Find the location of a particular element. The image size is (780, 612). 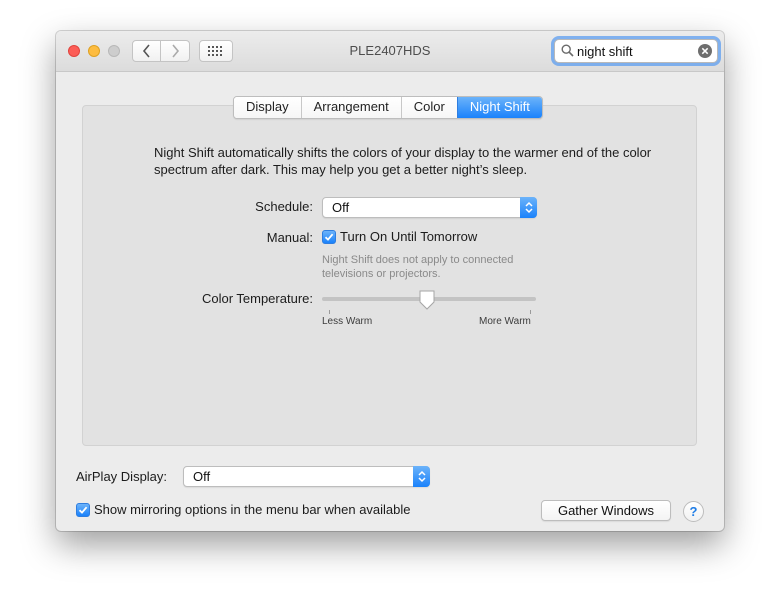

tab-bar: Display Arrangement Color Night Shift is located at coordinates (388, 107).